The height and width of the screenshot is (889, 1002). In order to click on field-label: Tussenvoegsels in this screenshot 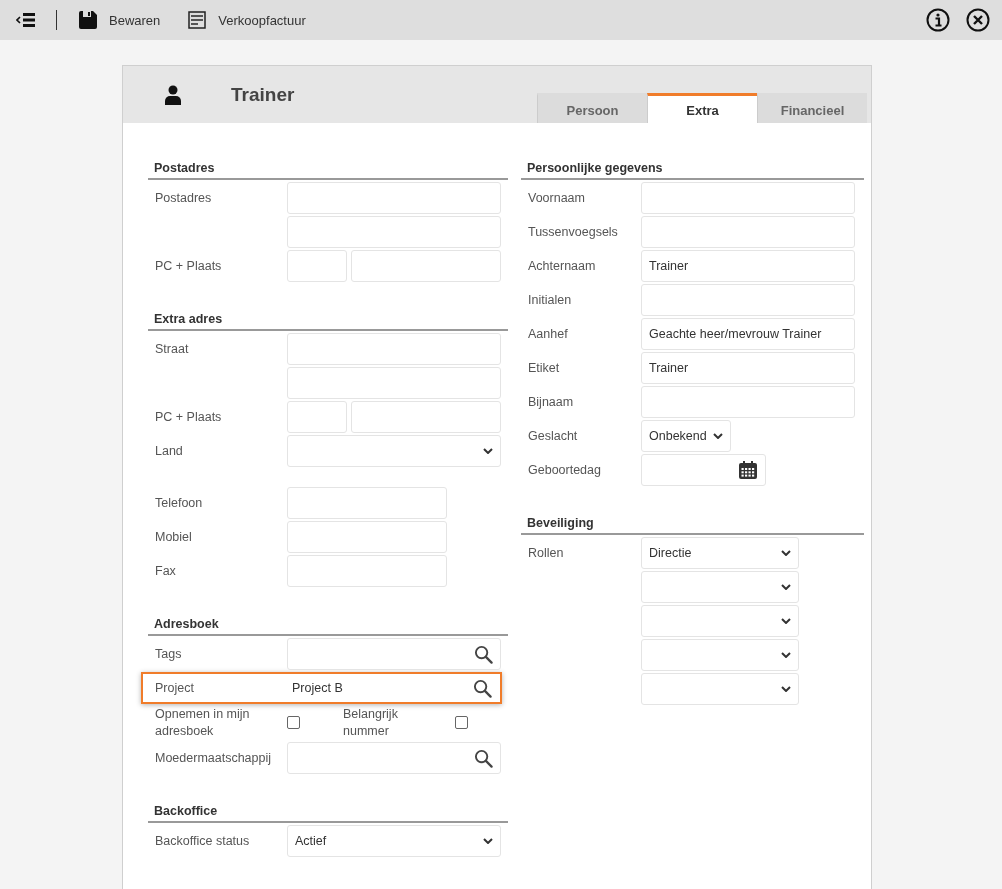, I will do `click(573, 232)`.